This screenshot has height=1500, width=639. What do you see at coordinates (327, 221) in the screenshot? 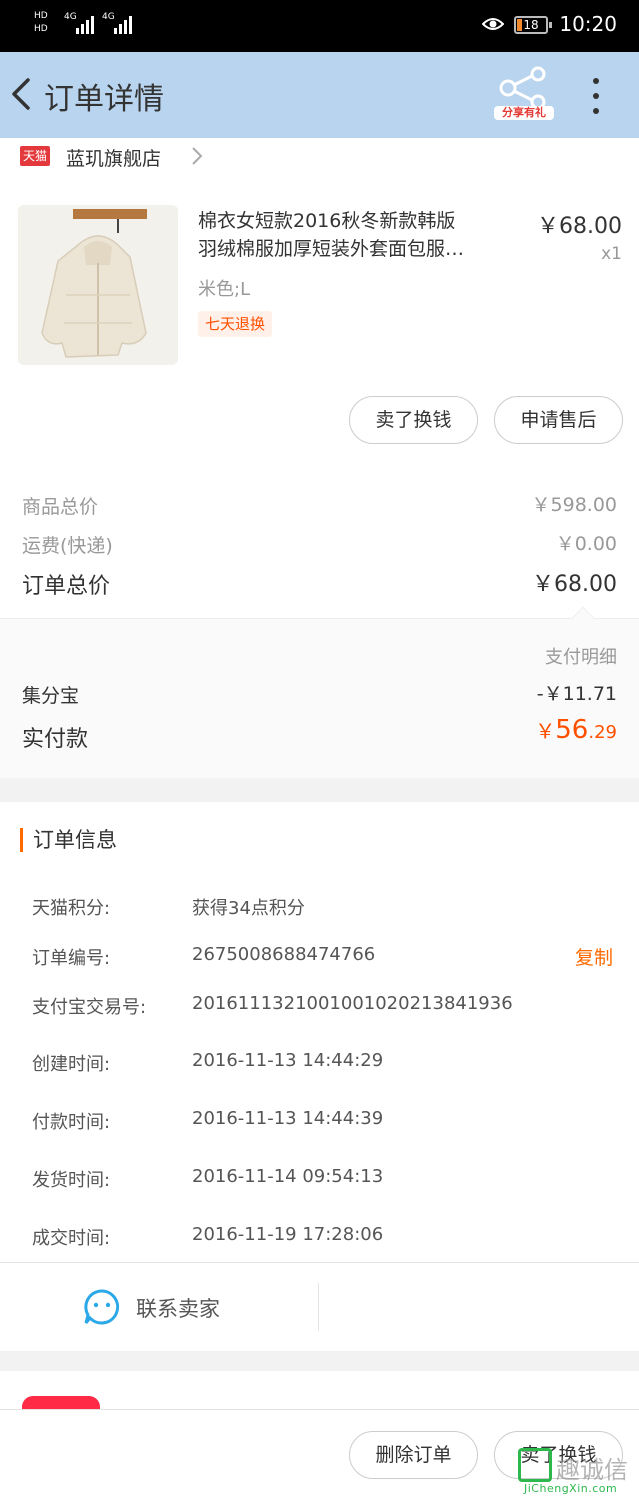
I see `product-title-line1: 棉衣女短款2016秋冬新款韩版` at bounding box center [327, 221].